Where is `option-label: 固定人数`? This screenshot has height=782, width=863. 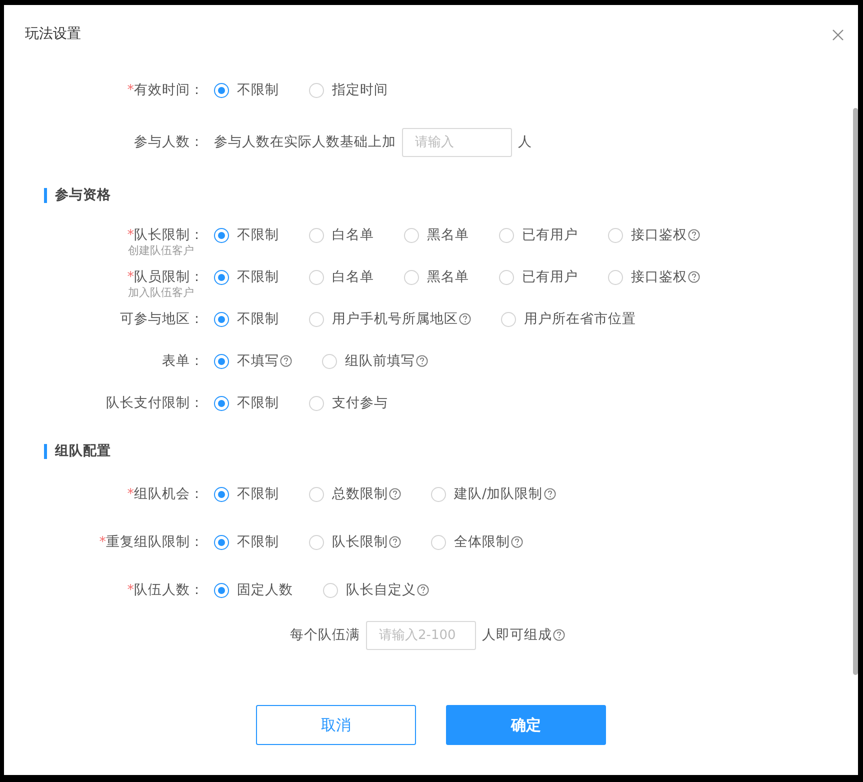
option-label: 固定人数 is located at coordinates (265, 590).